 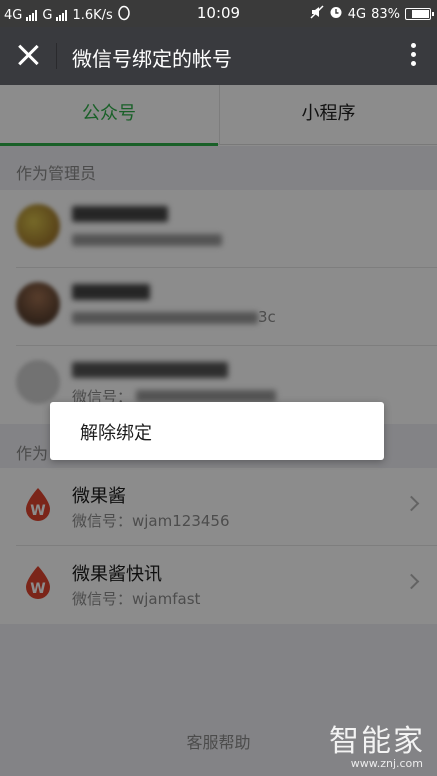 What do you see at coordinates (28, 55) in the screenshot?
I see `close-icon` at bounding box center [28, 55].